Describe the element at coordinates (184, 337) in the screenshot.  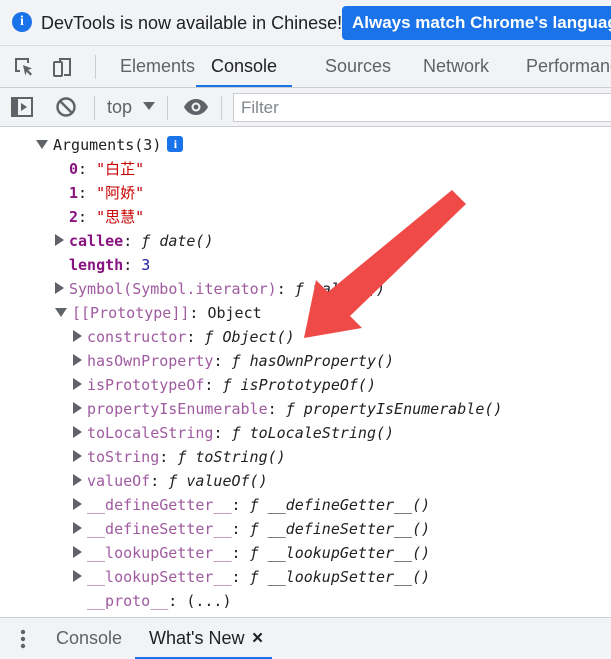
I see `prototype-member-row: constructor: ƒ Object()` at that location.